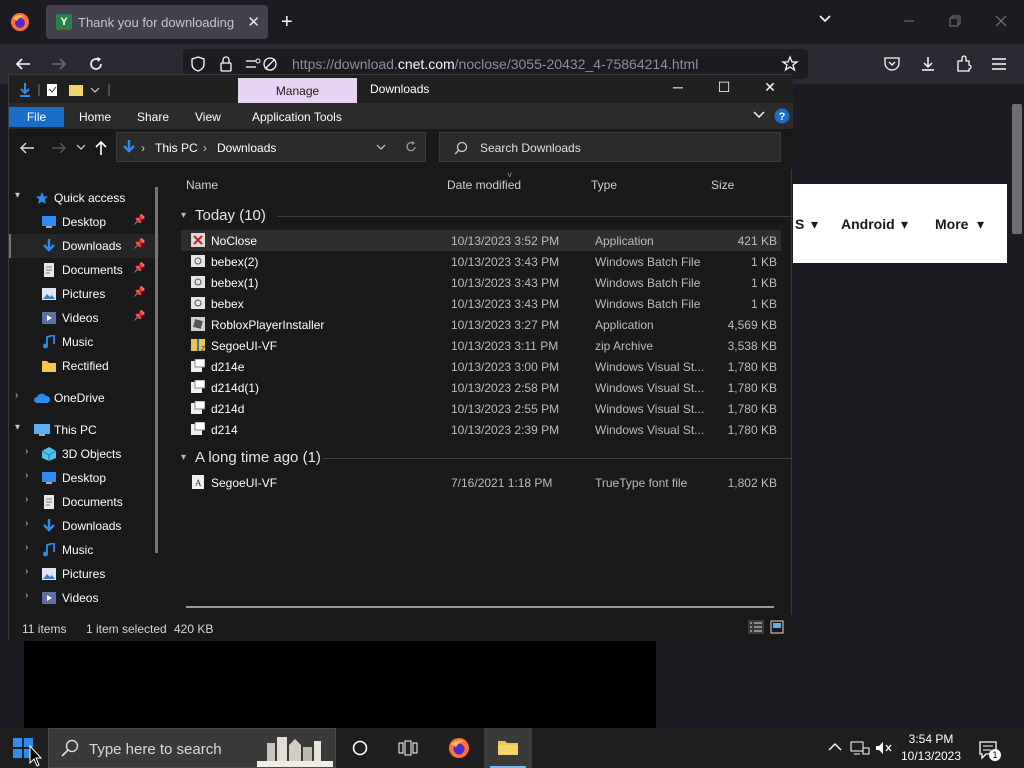  What do you see at coordinates (951, 224) in the screenshot?
I see `nav-item-more: More` at bounding box center [951, 224].